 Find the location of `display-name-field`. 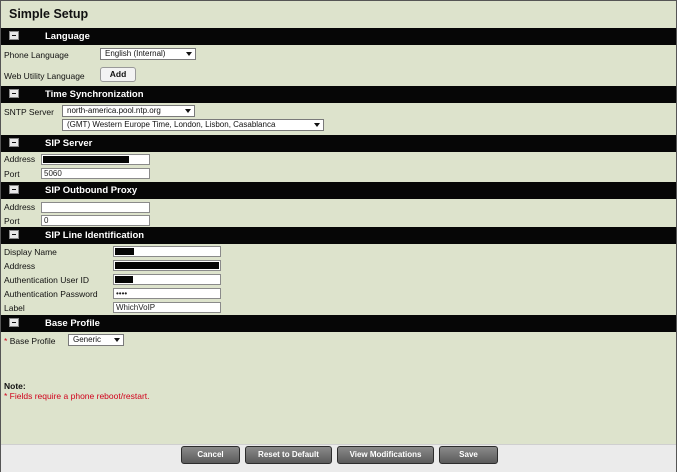

display-name-field is located at coordinates (167, 251).